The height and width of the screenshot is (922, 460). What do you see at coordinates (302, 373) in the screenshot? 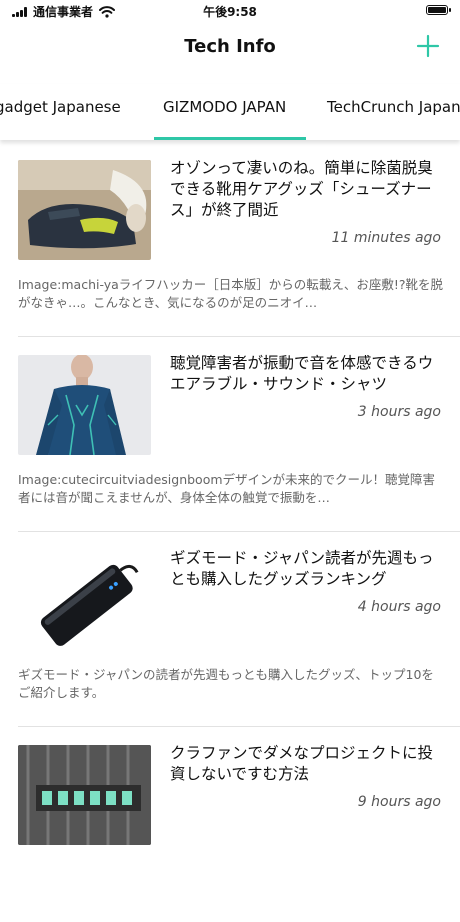
I see `article-headline: 聴覚障害者が振動で音を体感できるウエアラブル・サウンド・シャツ` at bounding box center [302, 373].